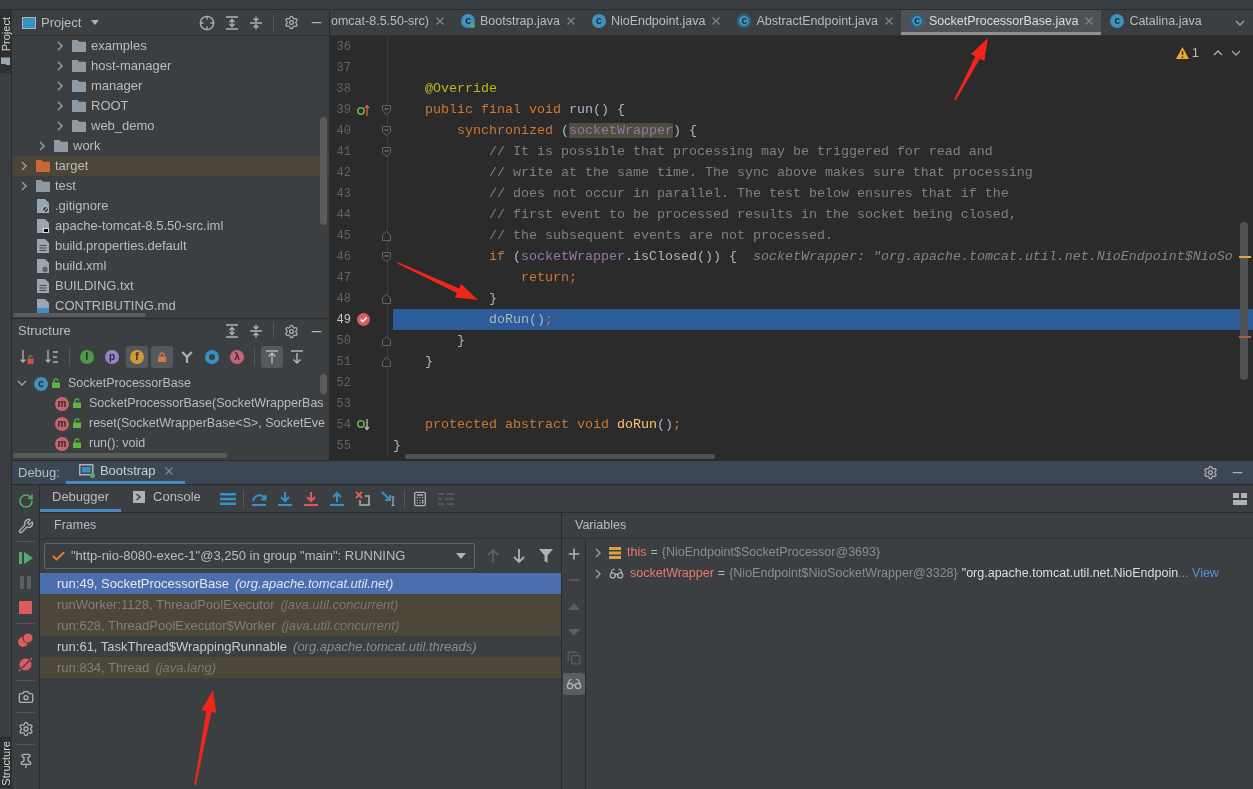 This screenshot has height=789, width=1253. I want to click on variable-row: this = {NioEndpoint$SocketProcessor@3693}, so click(919, 552).